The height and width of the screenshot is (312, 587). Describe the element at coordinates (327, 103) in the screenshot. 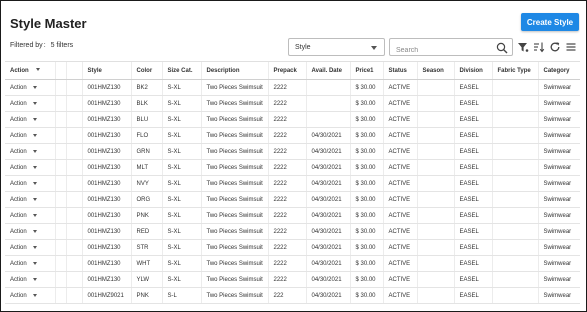

I see `cell-avail-date` at that location.